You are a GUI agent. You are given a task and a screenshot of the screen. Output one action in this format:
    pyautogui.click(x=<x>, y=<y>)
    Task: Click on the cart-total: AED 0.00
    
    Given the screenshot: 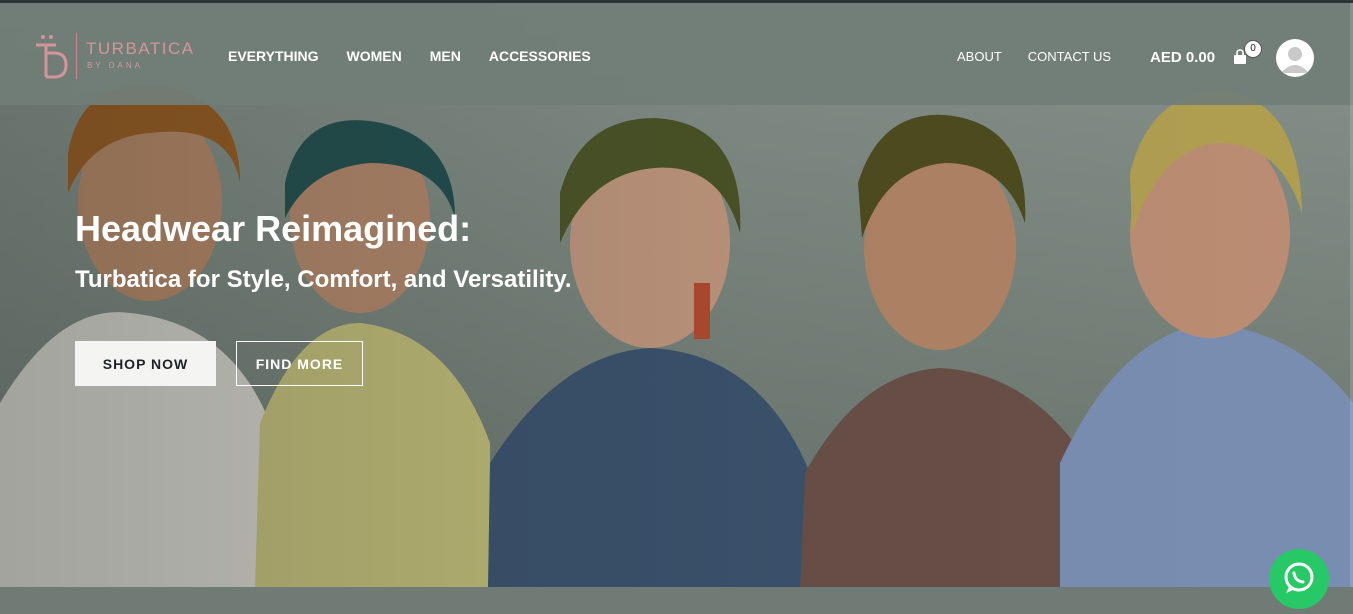 What is the action you would take?
    pyautogui.click(x=1182, y=57)
    